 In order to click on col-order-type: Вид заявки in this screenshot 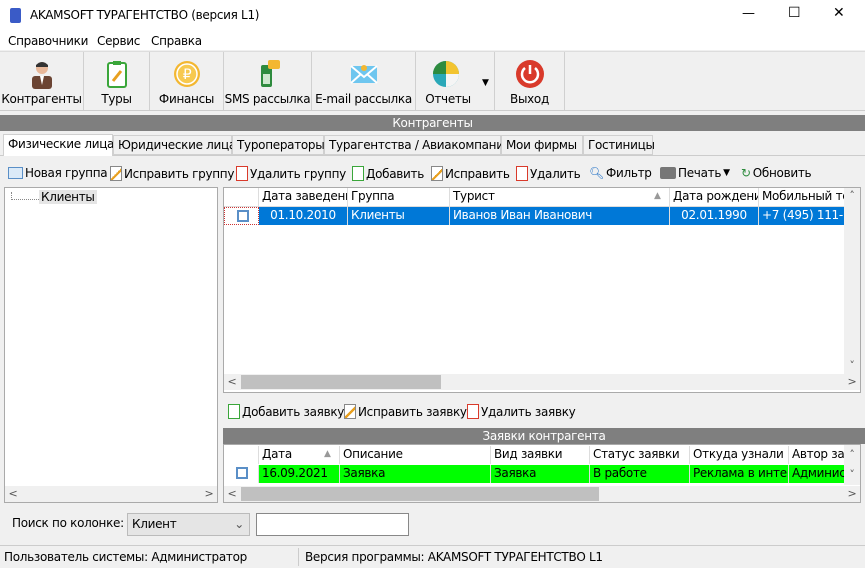, I will do `click(540, 455)`.